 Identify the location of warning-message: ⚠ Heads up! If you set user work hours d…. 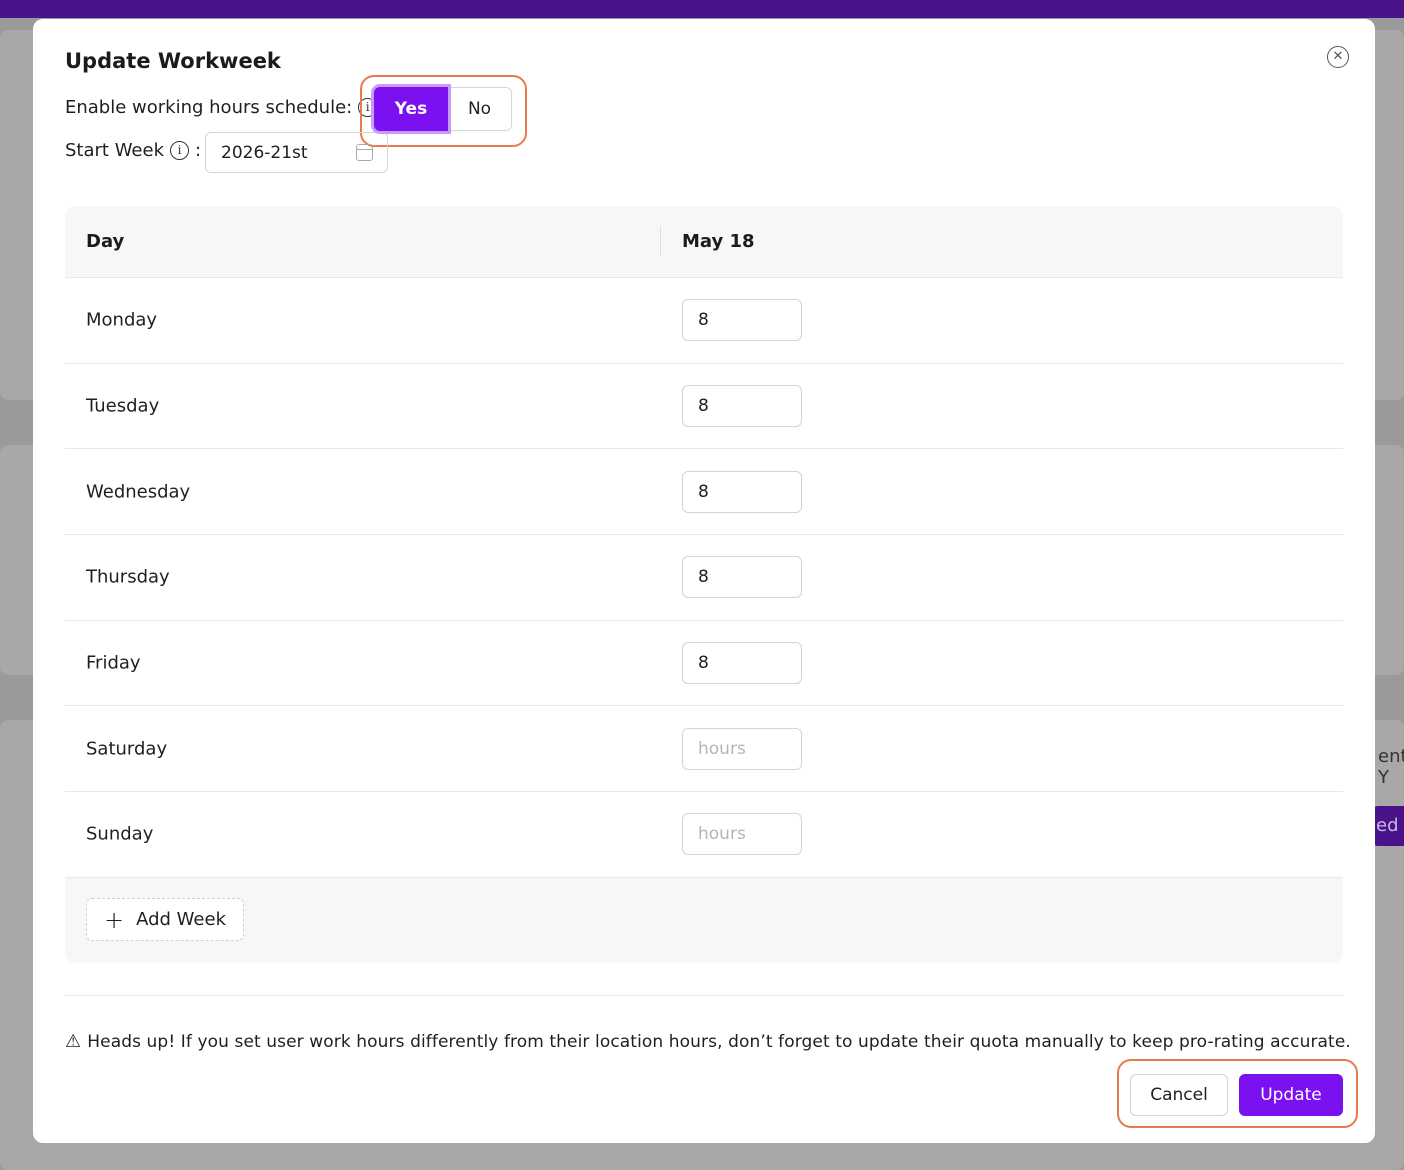
(708, 1041).